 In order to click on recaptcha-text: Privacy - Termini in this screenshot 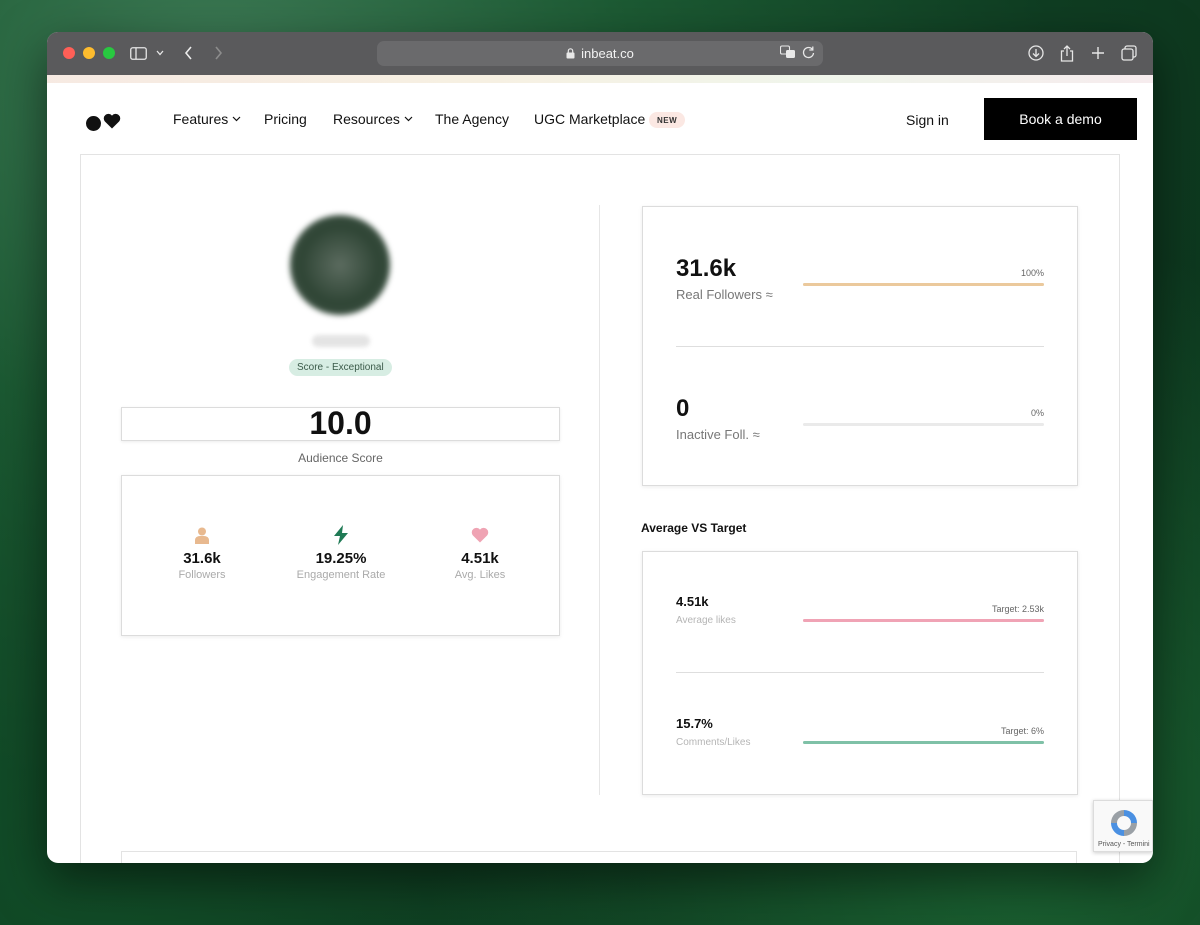, I will do `click(1124, 844)`.